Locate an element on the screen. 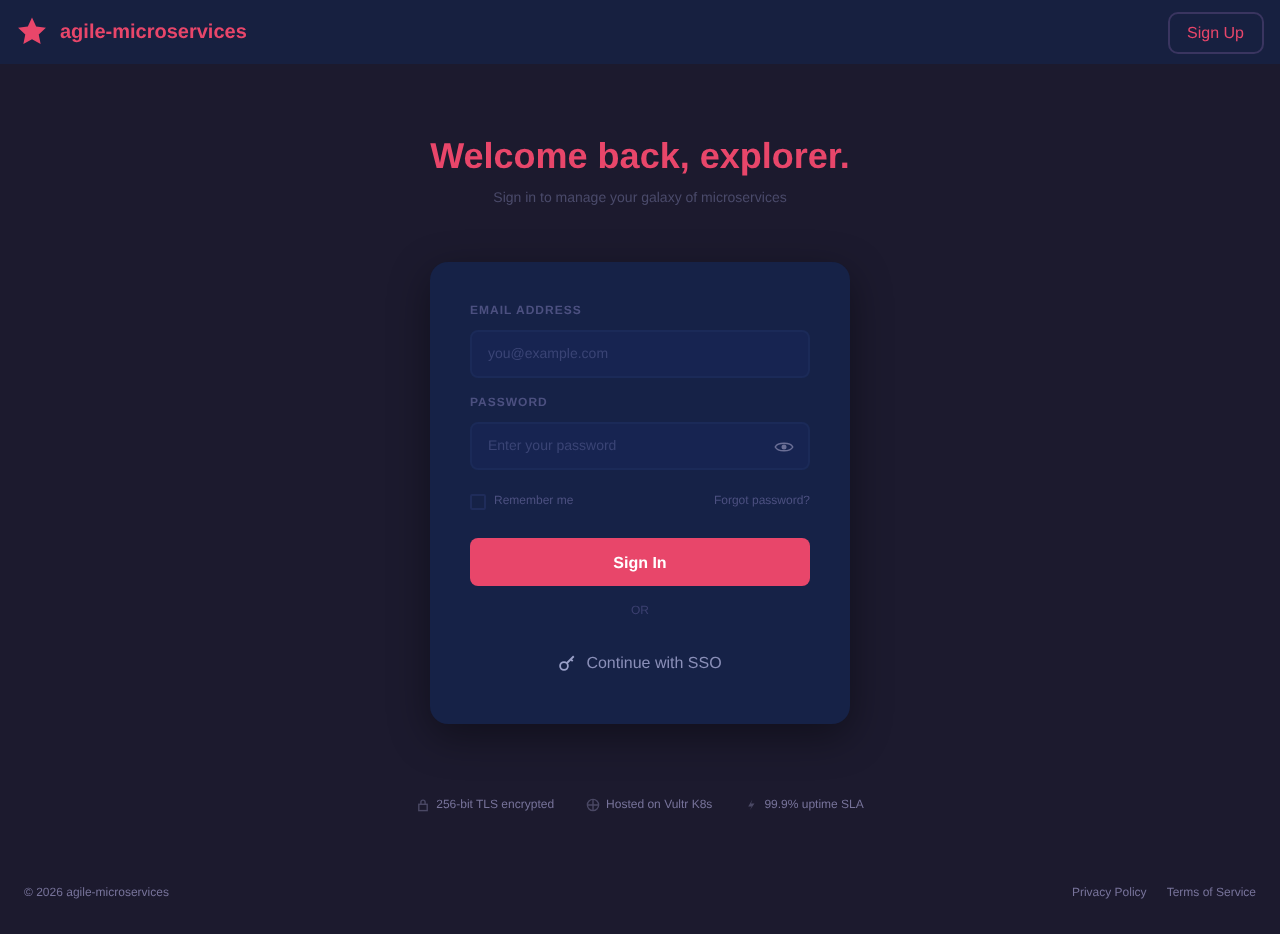  star-icon is located at coordinates (32, 32).